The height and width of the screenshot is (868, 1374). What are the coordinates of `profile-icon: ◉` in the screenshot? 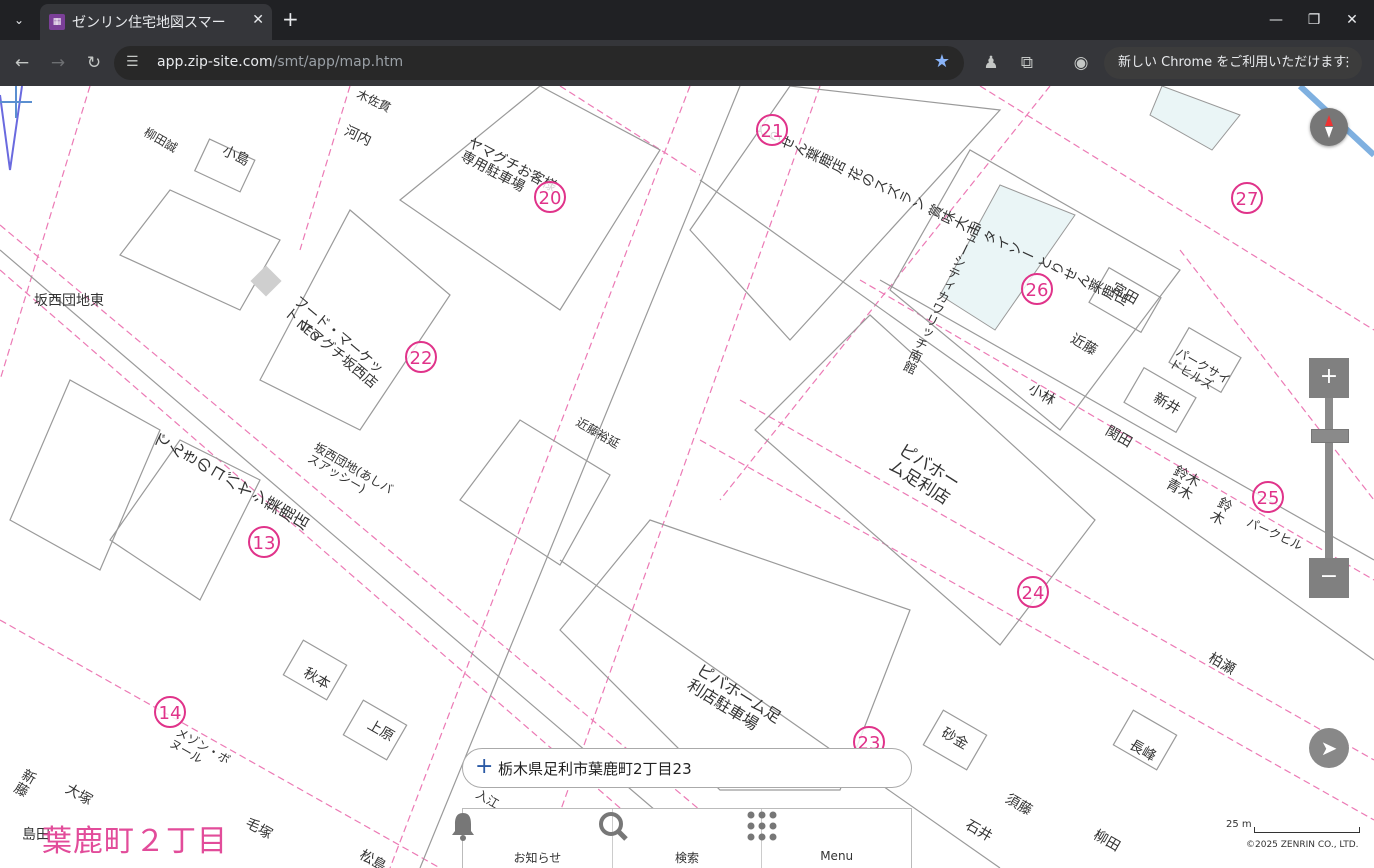 It's located at (1081, 63).